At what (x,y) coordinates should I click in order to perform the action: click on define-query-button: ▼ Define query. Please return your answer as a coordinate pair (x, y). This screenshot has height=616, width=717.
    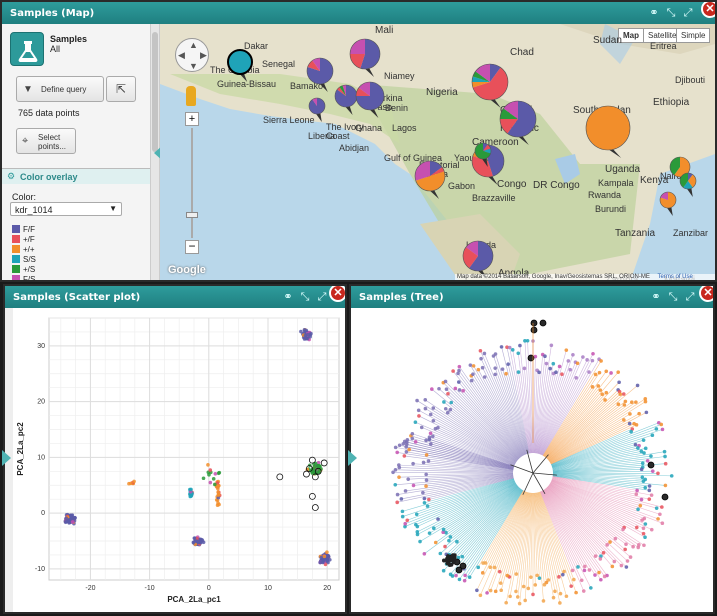
    Looking at the image, I should click on (60, 89).